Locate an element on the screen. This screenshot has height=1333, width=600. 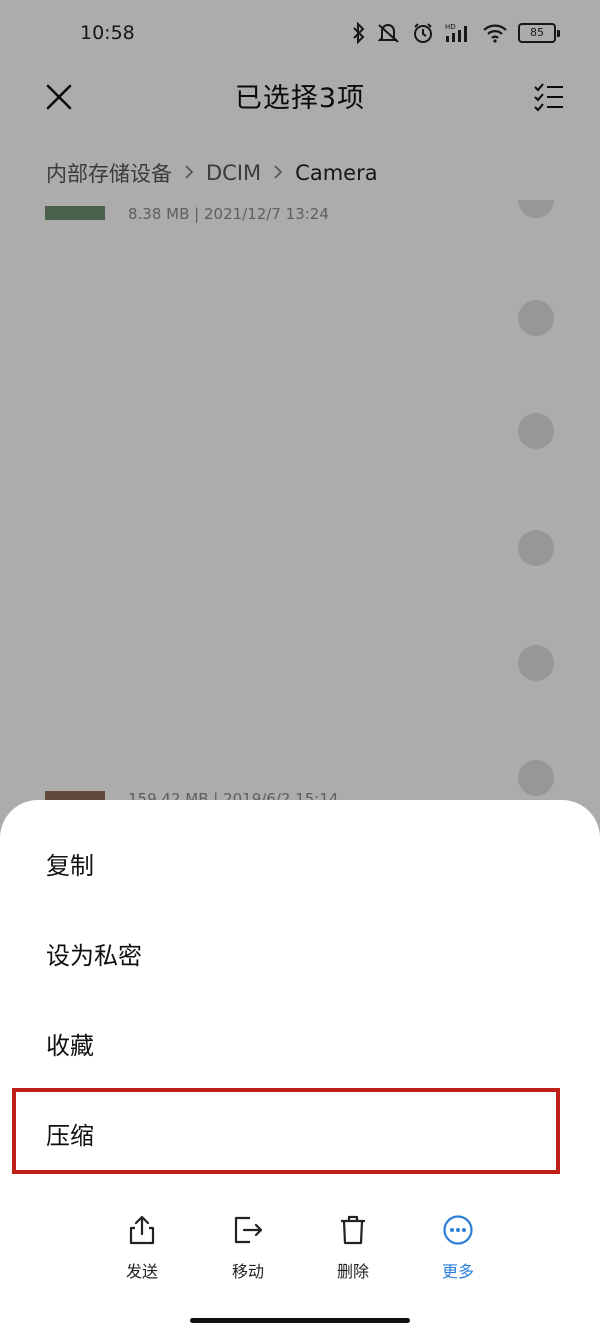
move-button: 移动 is located at coordinates (248, 1250).